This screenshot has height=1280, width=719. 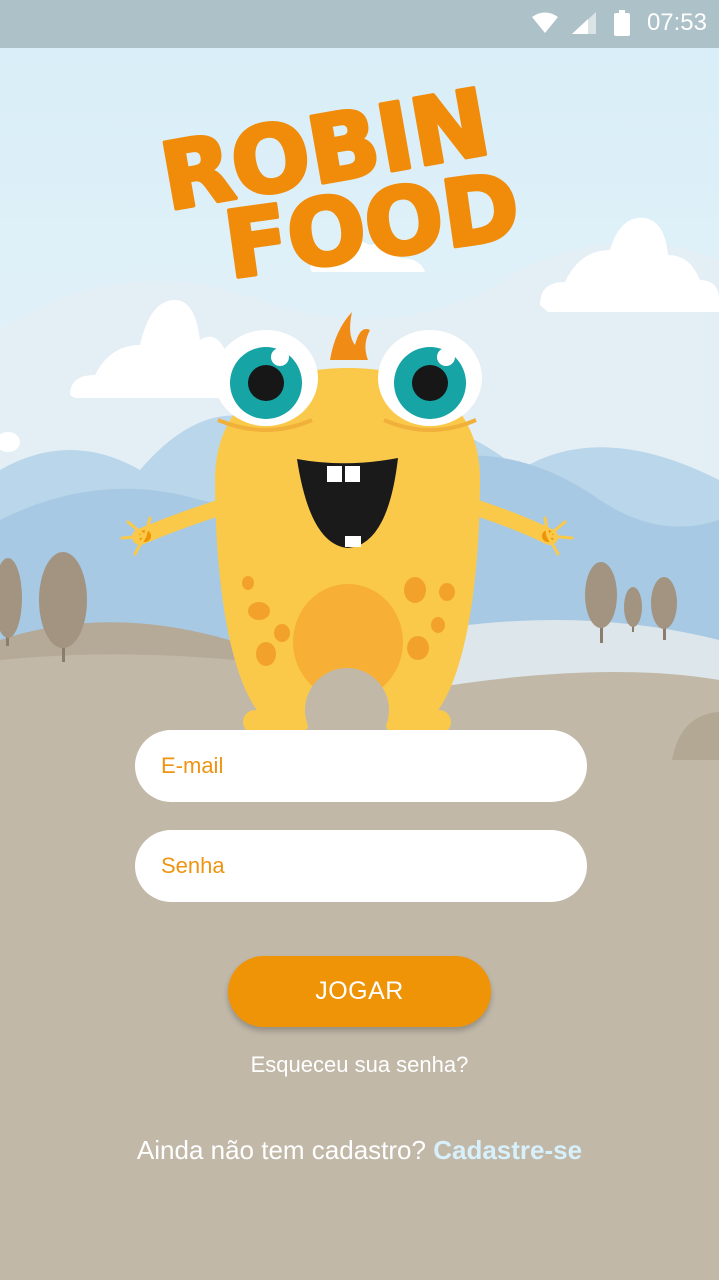 What do you see at coordinates (359, 1065) in the screenshot?
I see `forgot-password-link: Esqueceu sua senha?` at bounding box center [359, 1065].